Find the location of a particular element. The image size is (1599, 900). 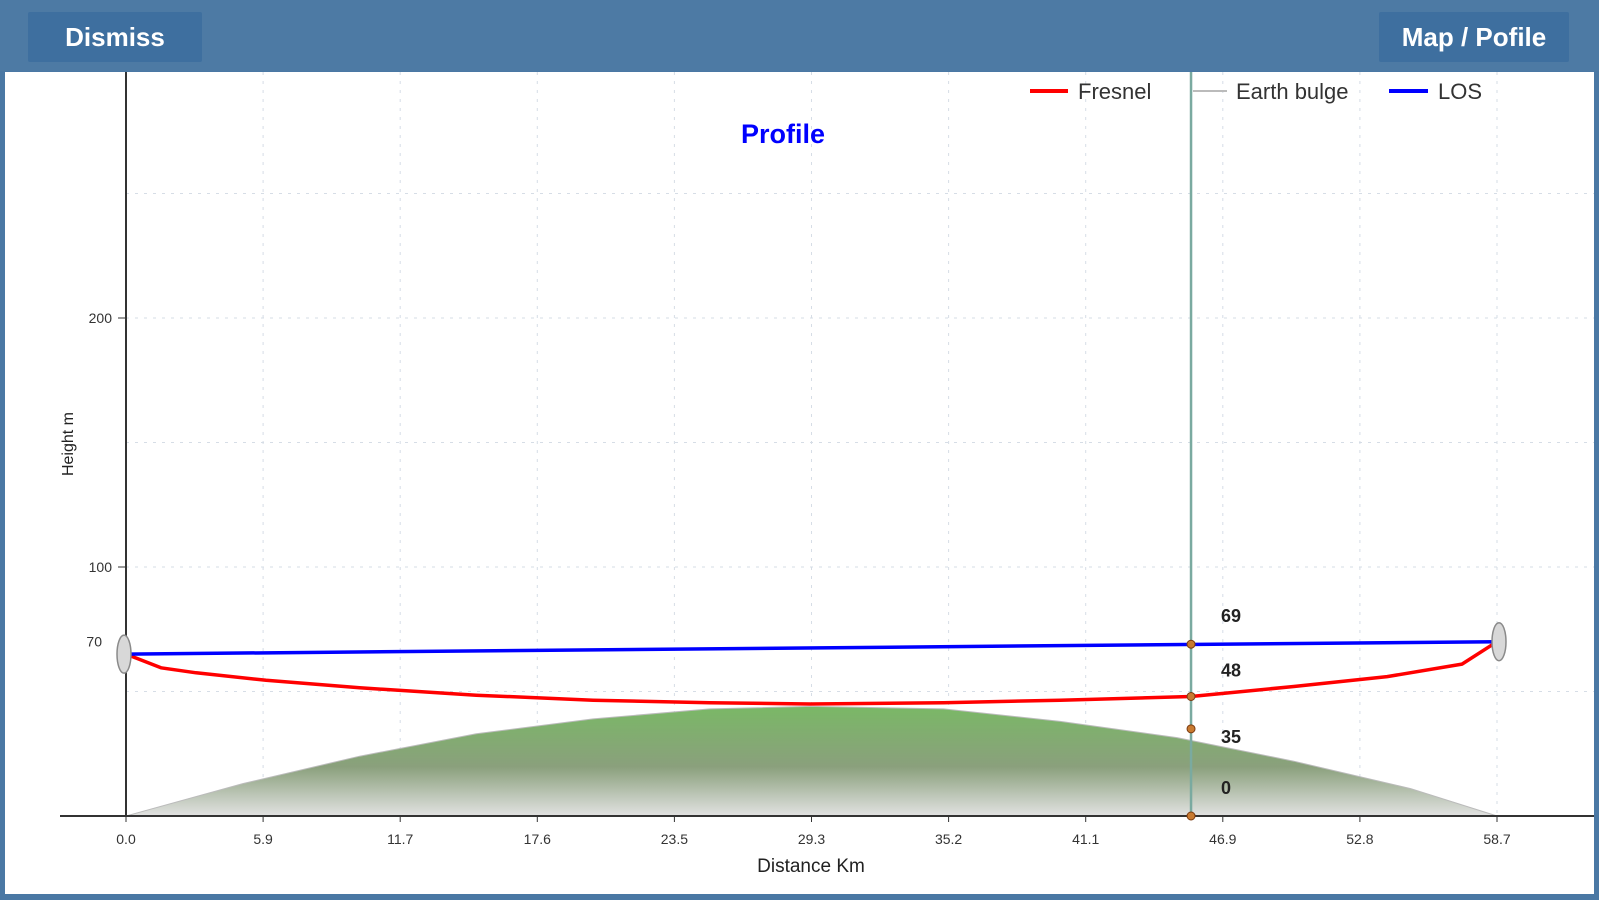

x-tick-label: 35.2 is located at coordinates (948, 839).